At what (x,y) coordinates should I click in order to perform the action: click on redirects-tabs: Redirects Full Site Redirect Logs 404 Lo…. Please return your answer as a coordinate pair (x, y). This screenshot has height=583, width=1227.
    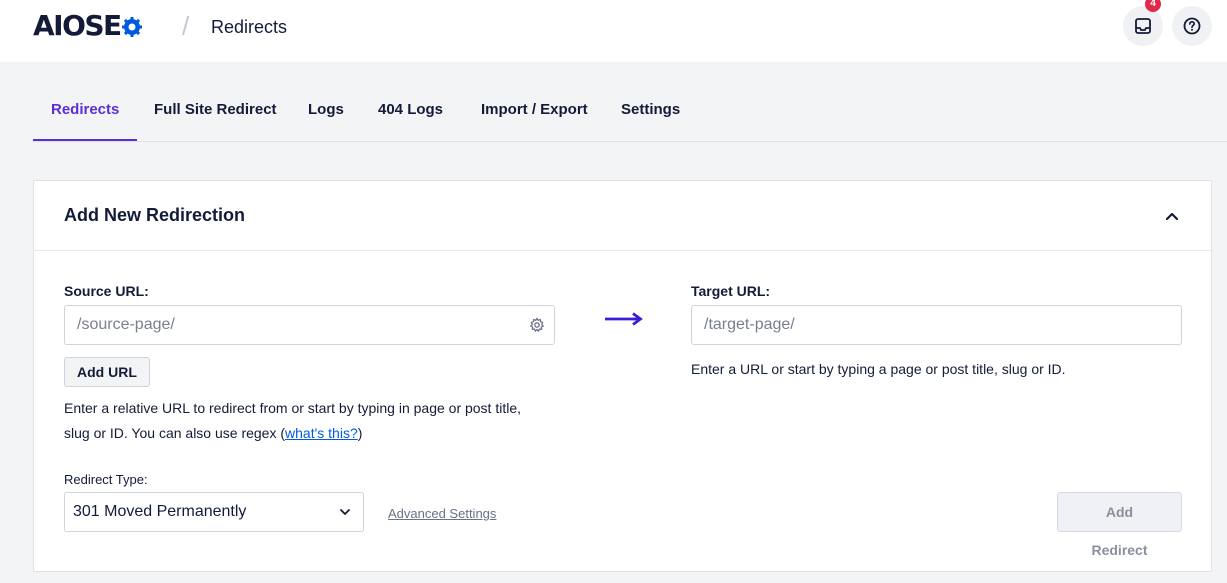
    Looking at the image, I should click on (630, 114).